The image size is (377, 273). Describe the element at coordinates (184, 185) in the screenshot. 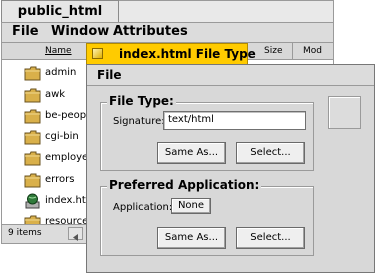

I see `preferred-application-label: Preferred Application:` at that location.